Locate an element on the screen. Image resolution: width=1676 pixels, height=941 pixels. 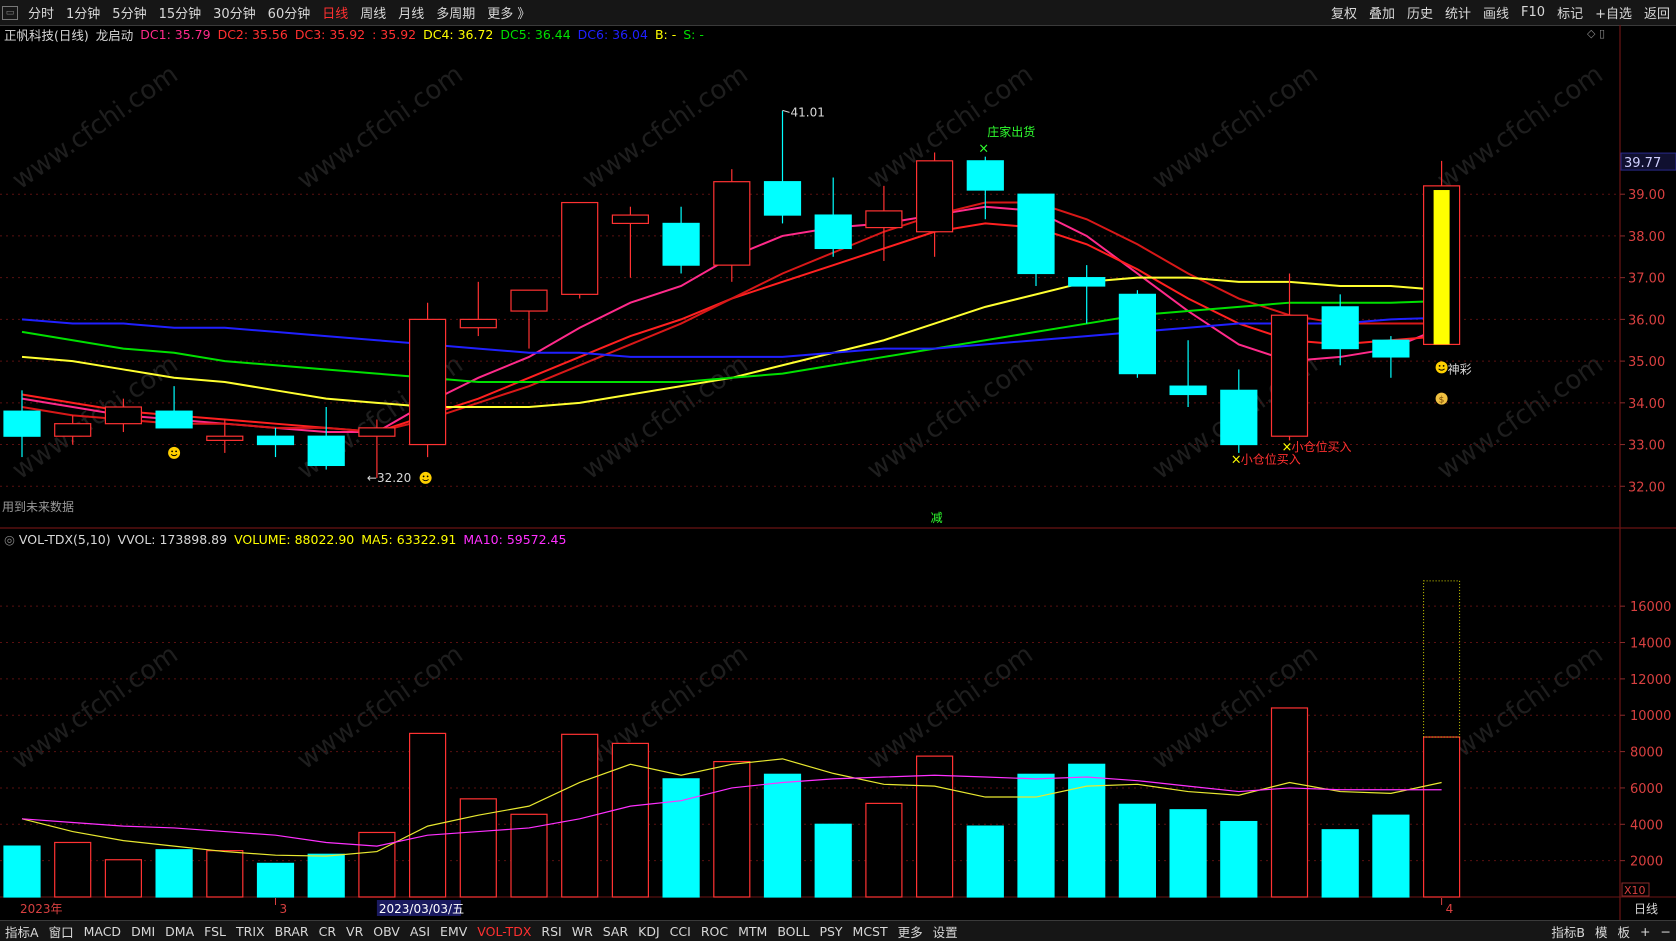
volume-unit-label: X10 is located at coordinates (1635, 890).